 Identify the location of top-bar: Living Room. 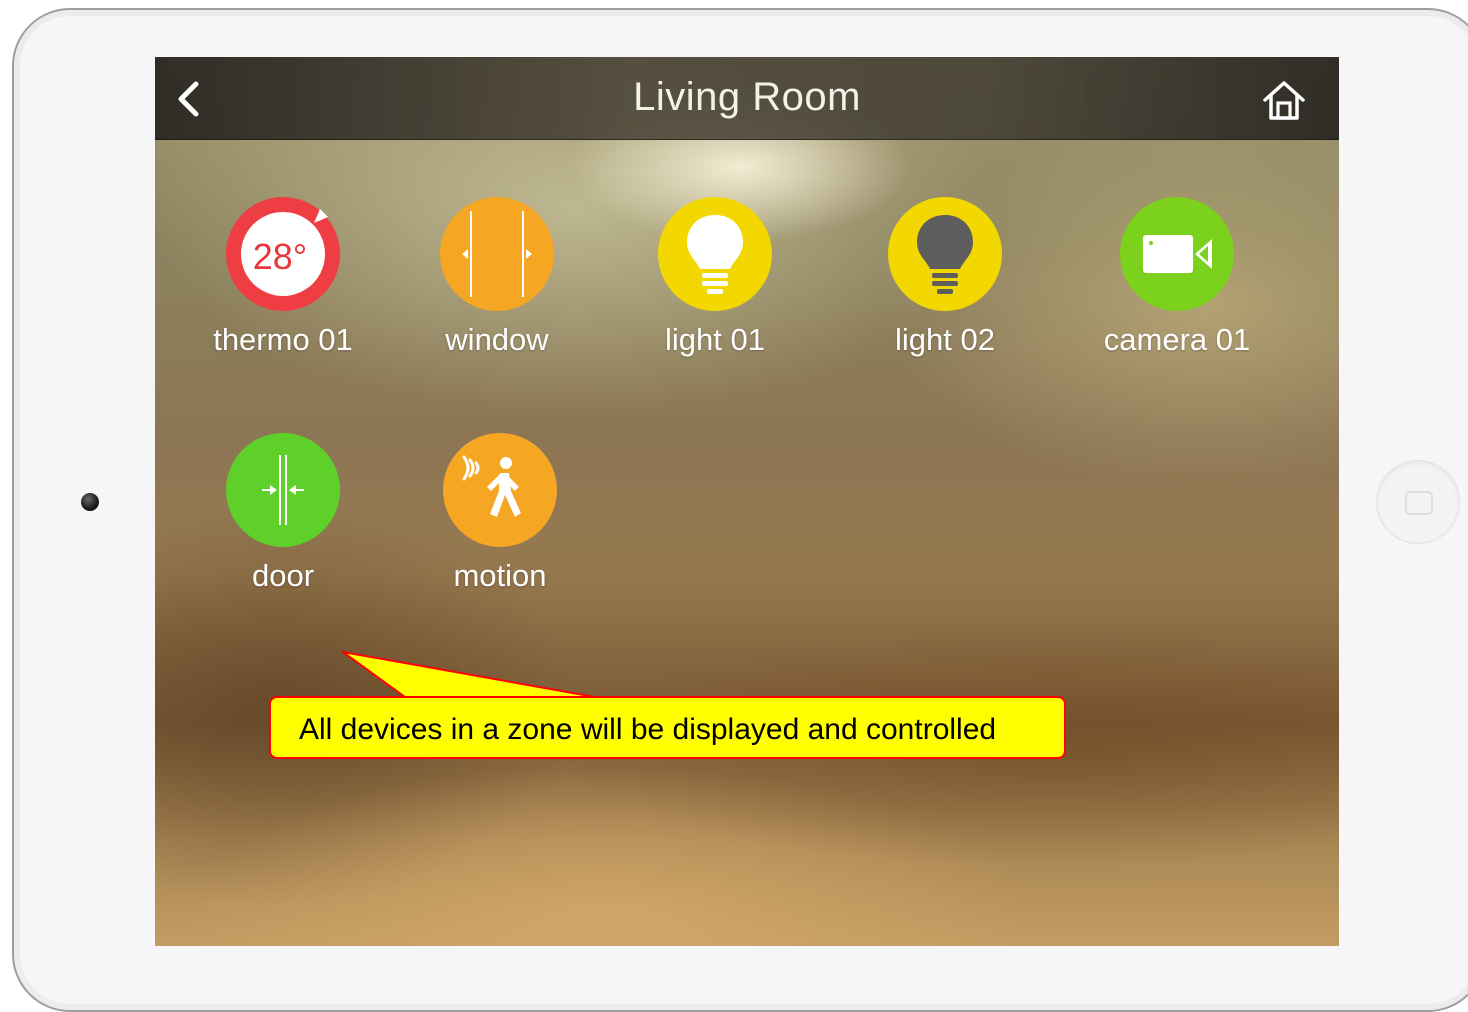
(747, 98).